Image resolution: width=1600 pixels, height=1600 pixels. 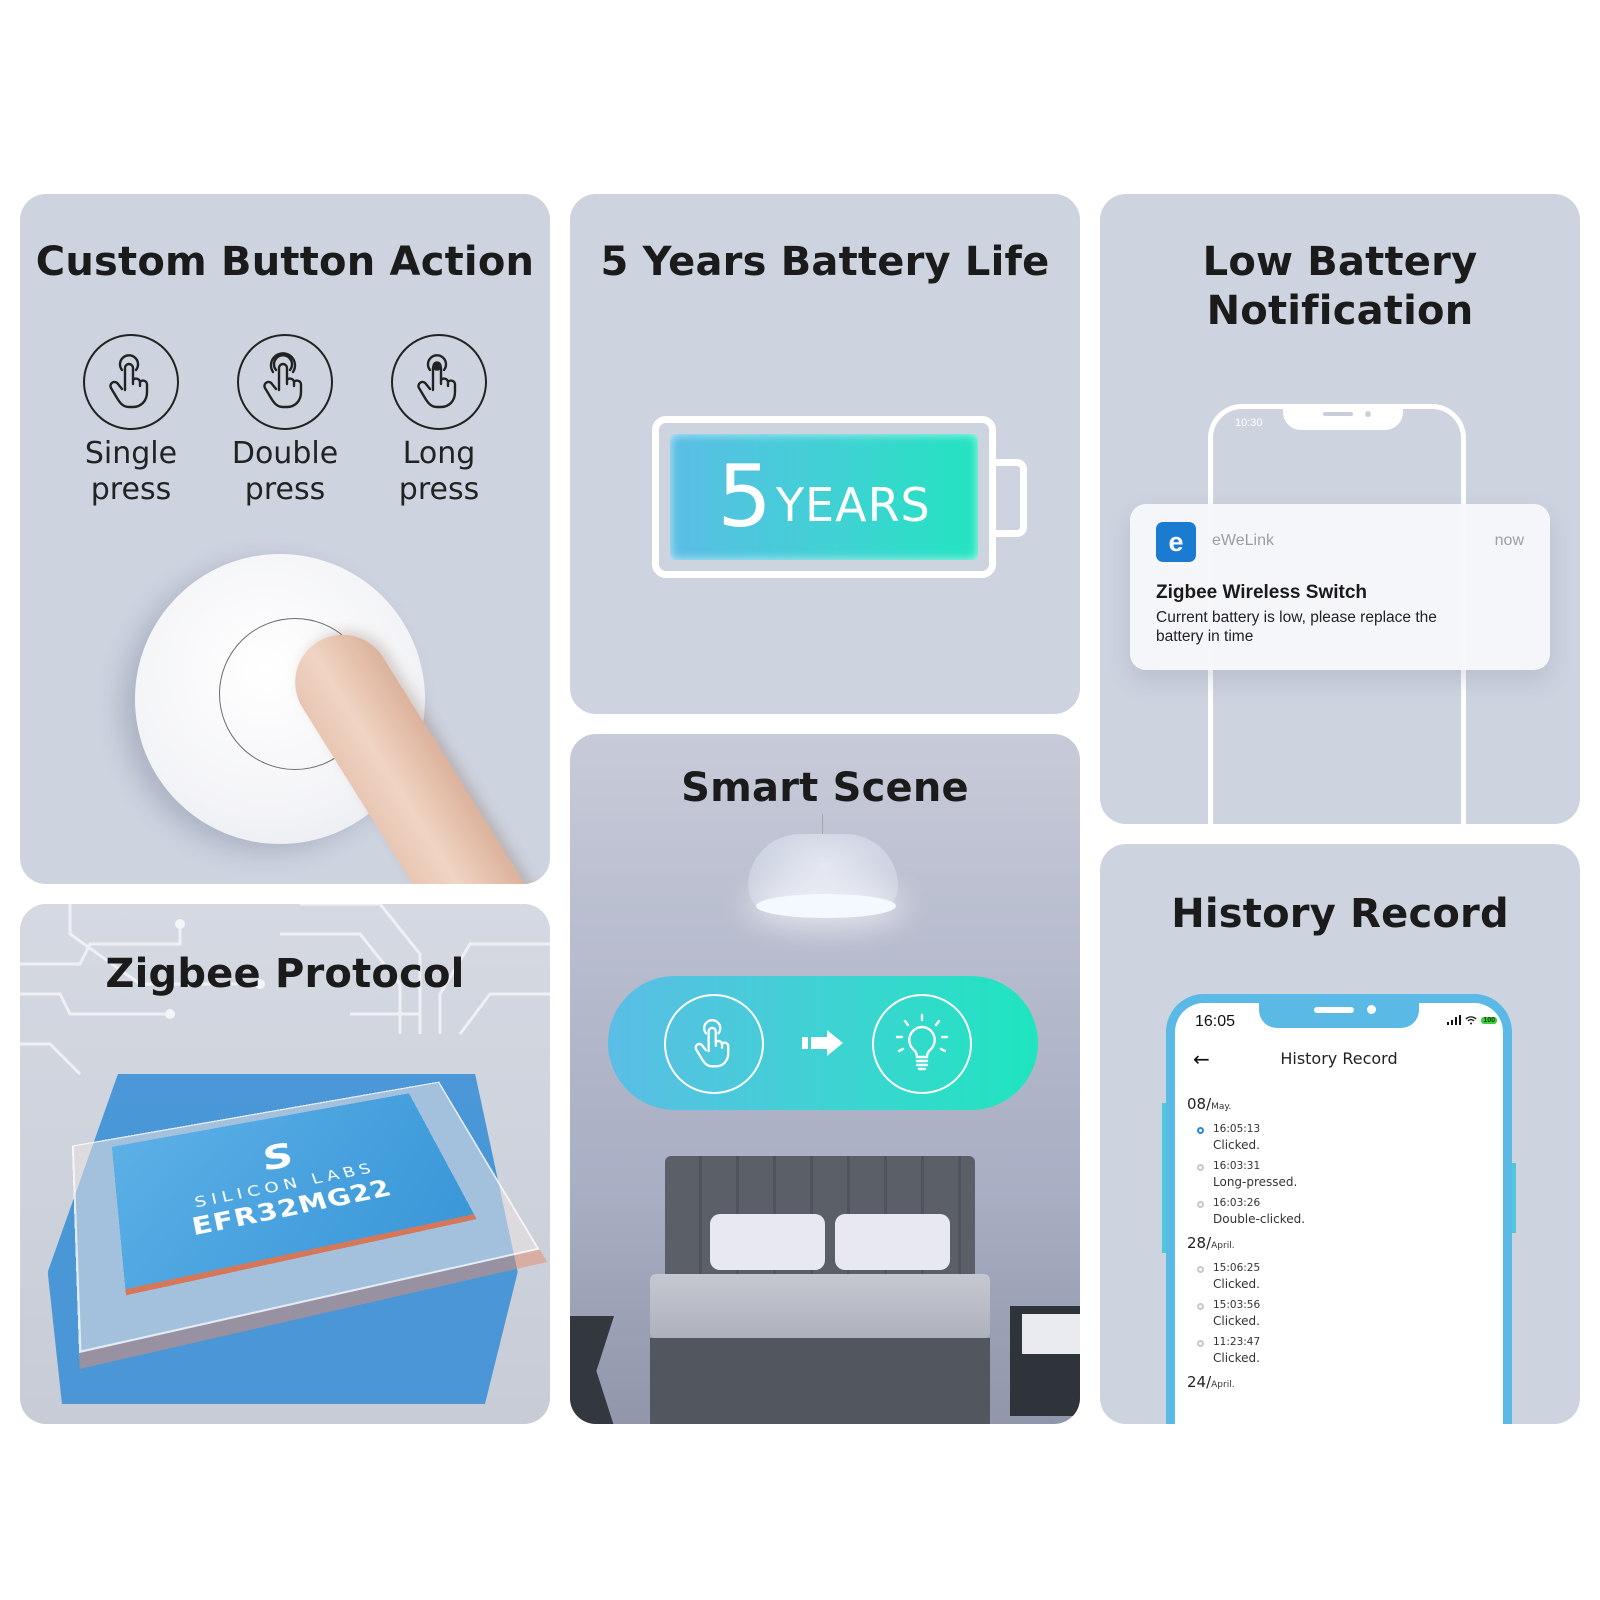 What do you see at coordinates (592, 1370) in the screenshot?
I see `bedside-table-left` at bounding box center [592, 1370].